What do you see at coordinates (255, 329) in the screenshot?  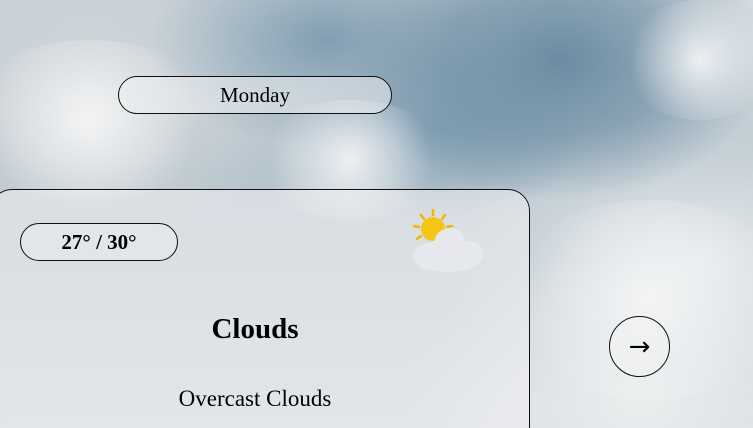 I see `weather-condition: Clouds` at bounding box center [255, 329].